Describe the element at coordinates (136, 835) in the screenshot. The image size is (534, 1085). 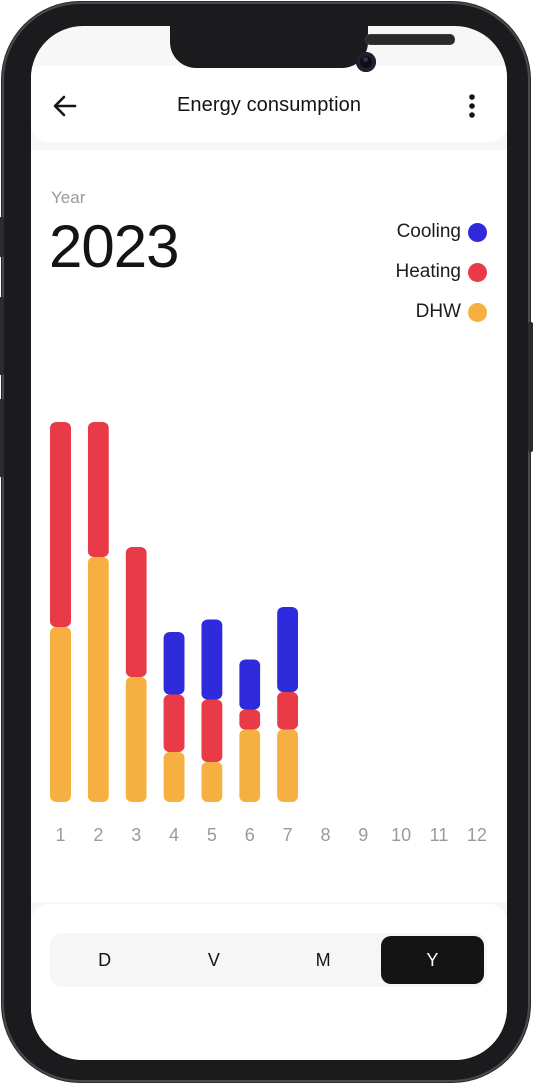
I see `x-tick-label: 3` at that location.